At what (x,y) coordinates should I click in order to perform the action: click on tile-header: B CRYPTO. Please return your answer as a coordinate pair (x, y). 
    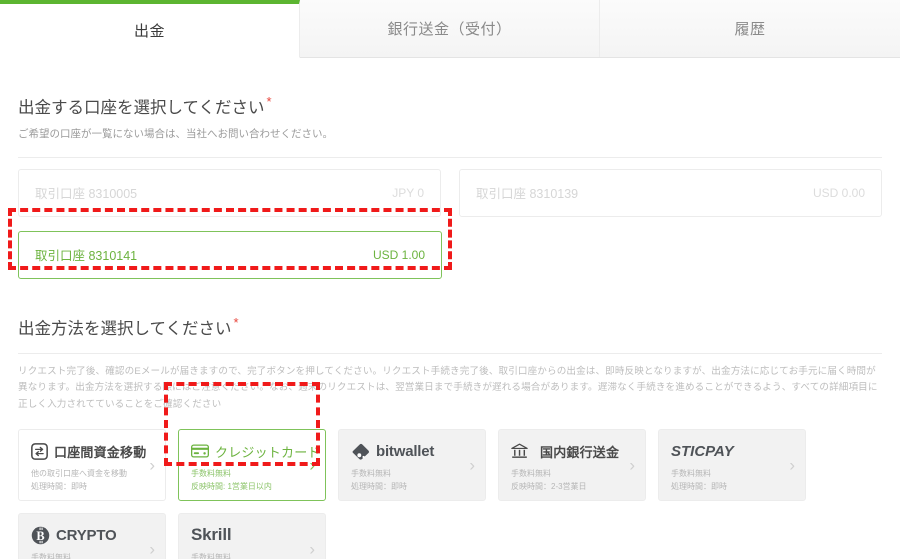
    Looking at the image, I should click on (92, 535).